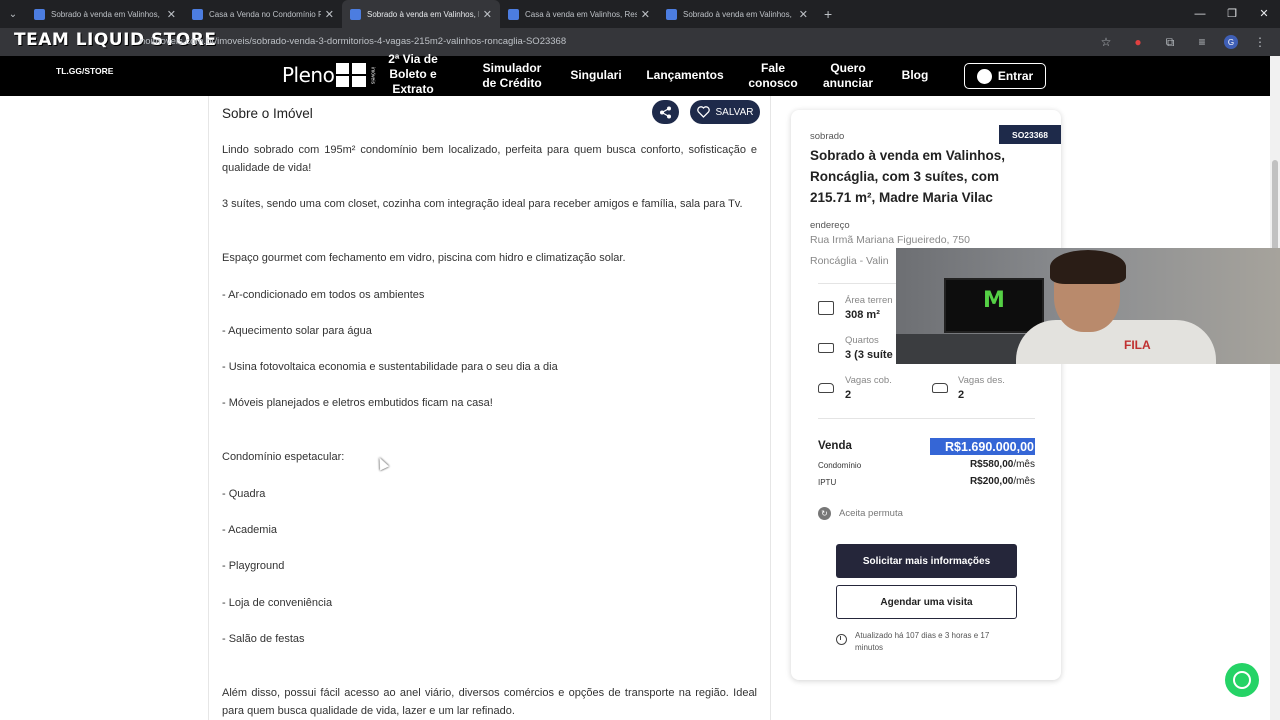 The image size is (1280, 720). What do you see at coordinates (926, 561) in the screenshot?
I see `request-info-button: Solicitar mais informações` at bounding box center [926, 561].